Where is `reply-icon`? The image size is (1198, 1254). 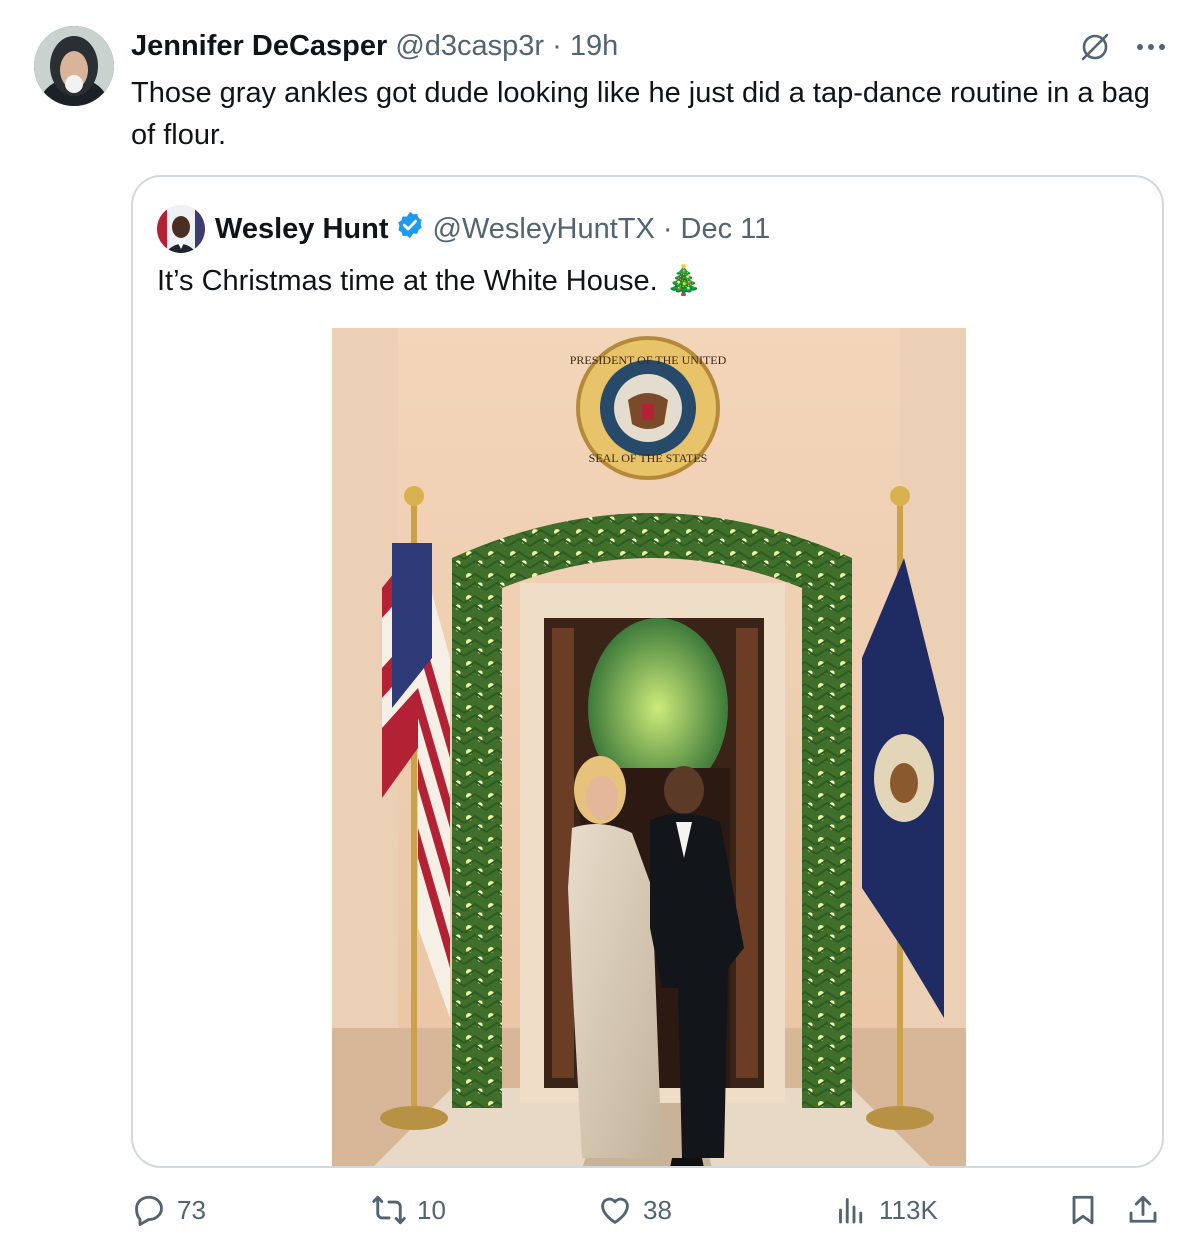
reply-icon is located at coordinates (149, 1210).